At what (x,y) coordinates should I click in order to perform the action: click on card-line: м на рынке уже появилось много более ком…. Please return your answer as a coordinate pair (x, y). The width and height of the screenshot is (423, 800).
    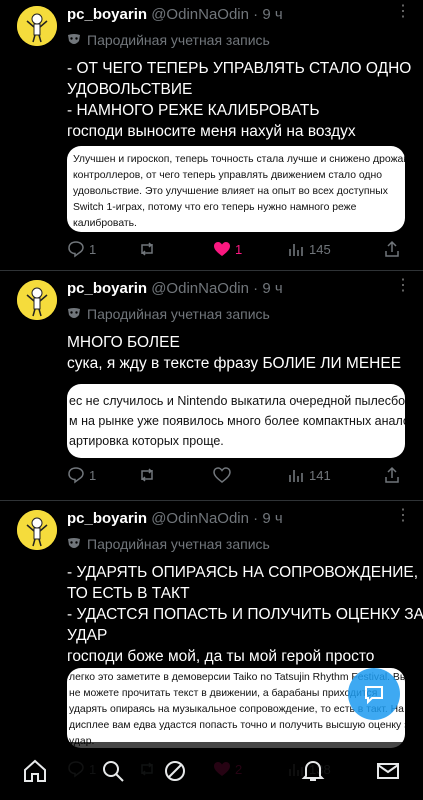
    Looking at the image, I should click on (237, 421).